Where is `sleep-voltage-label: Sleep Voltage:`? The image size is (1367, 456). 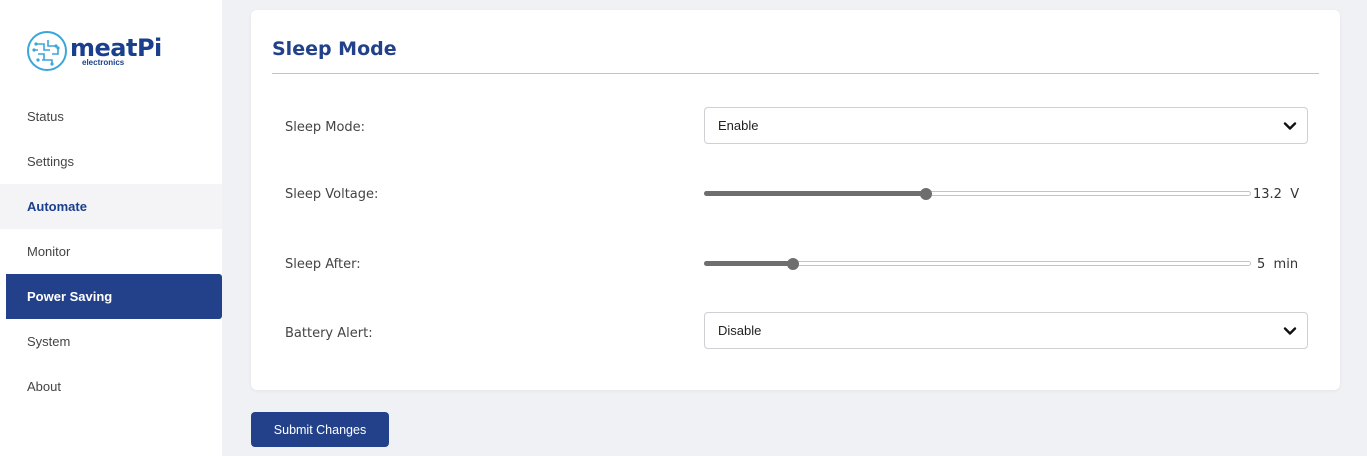 sleep-voltage-label: Sleep Voltage: is located at coordinates (332, 194).